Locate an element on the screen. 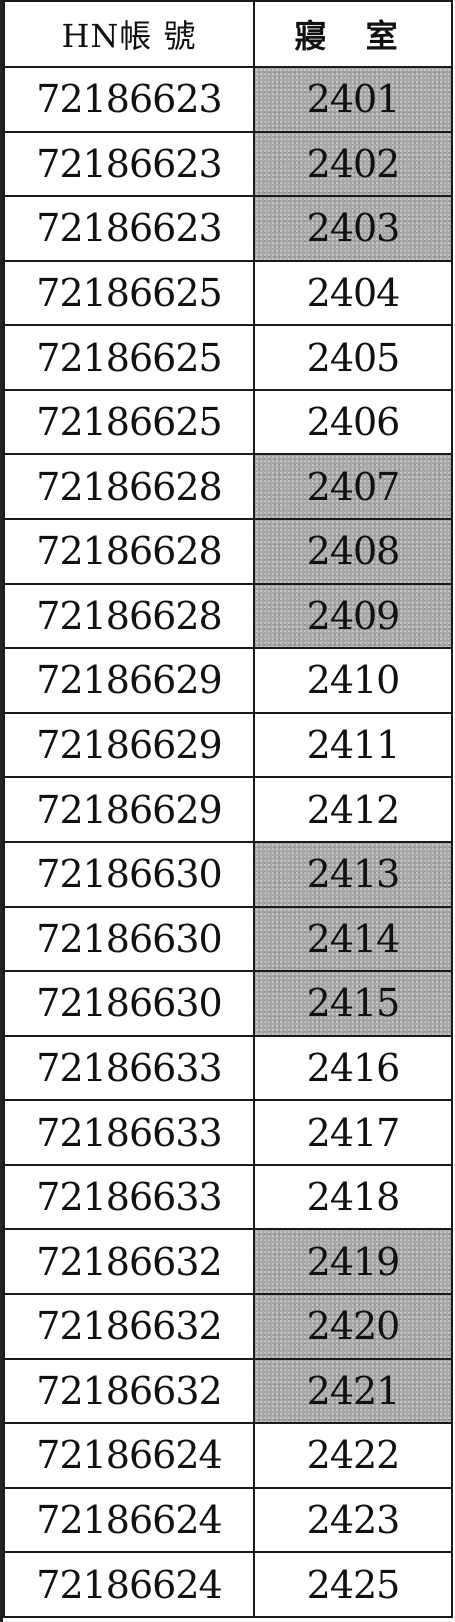 The height and width of the screenshot is (1622, 455). table-row: 72186623 2403 is located at coordinates (228, 228).